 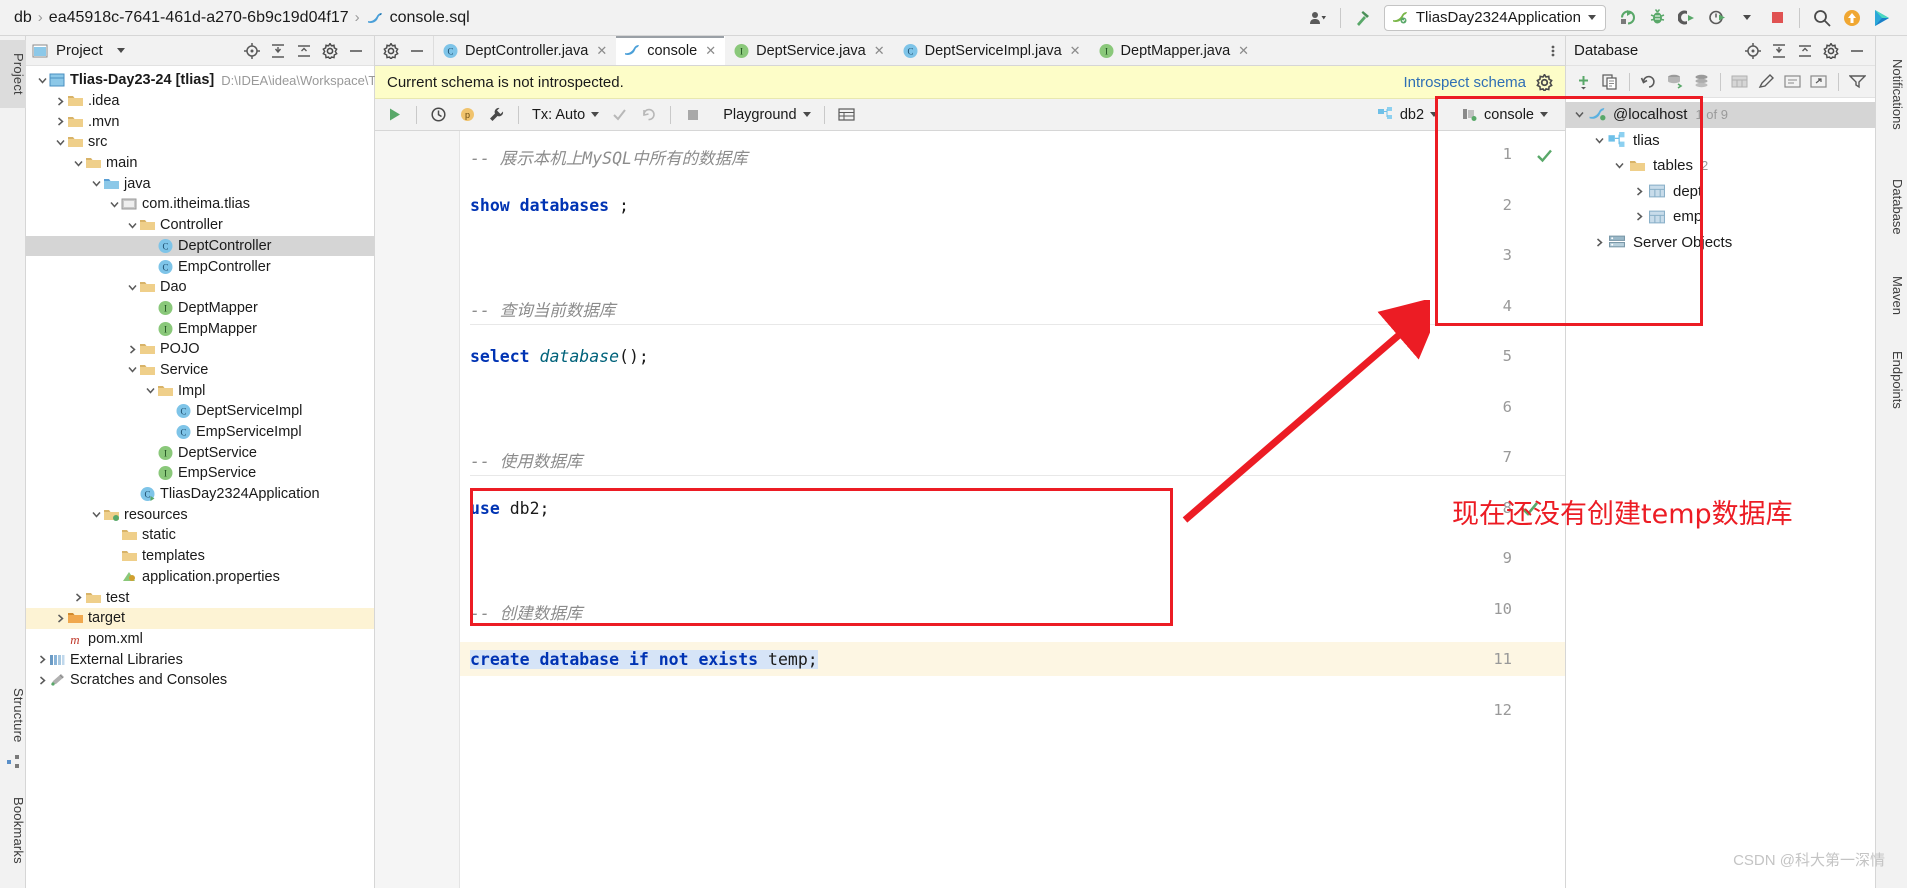 I want to click on coverage-icon, so click(x=1687, y=18).